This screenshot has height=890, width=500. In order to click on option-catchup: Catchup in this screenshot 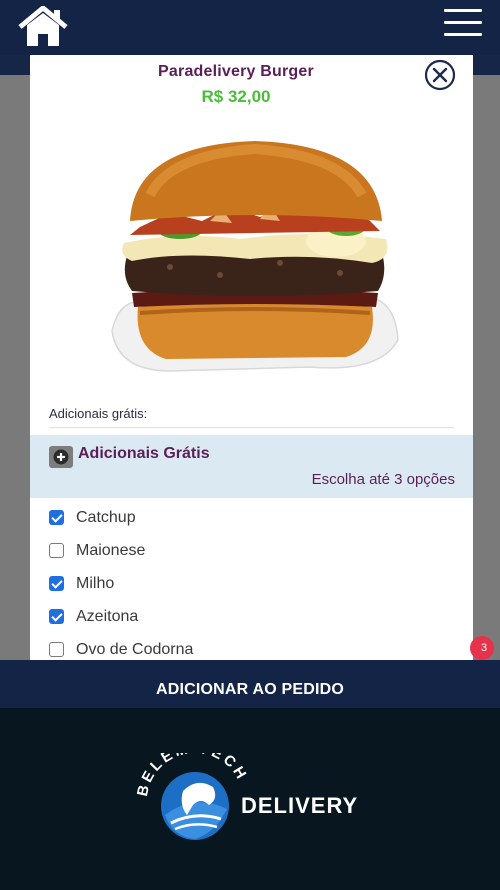, I will do `click(249, 517)`.